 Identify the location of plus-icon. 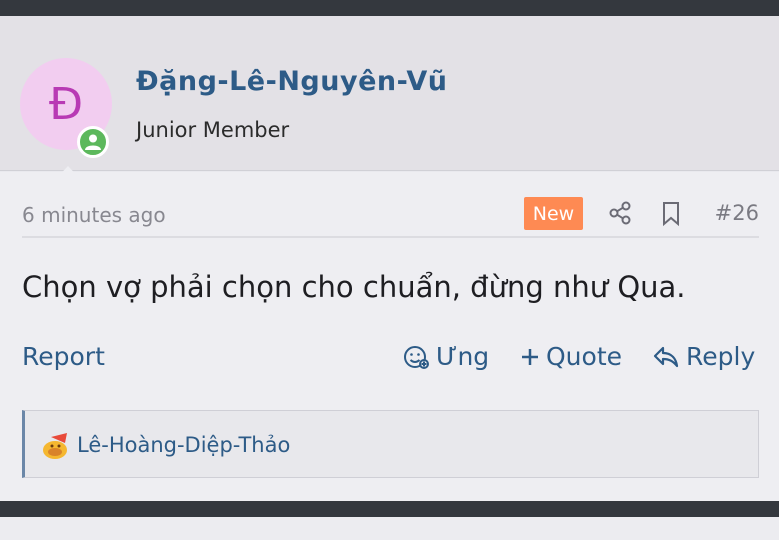
(530, 356).